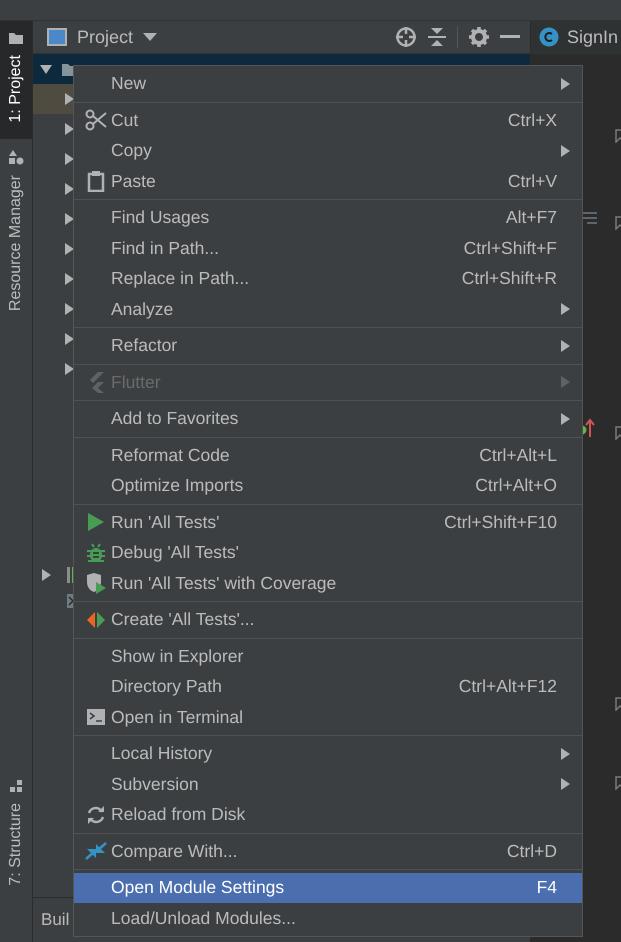 The width and height of the screenshot is (621, 942). Describe the element at coordinates (16, 80) in the screenshot. I see `tool-window-tab: 1: Project` at that location.